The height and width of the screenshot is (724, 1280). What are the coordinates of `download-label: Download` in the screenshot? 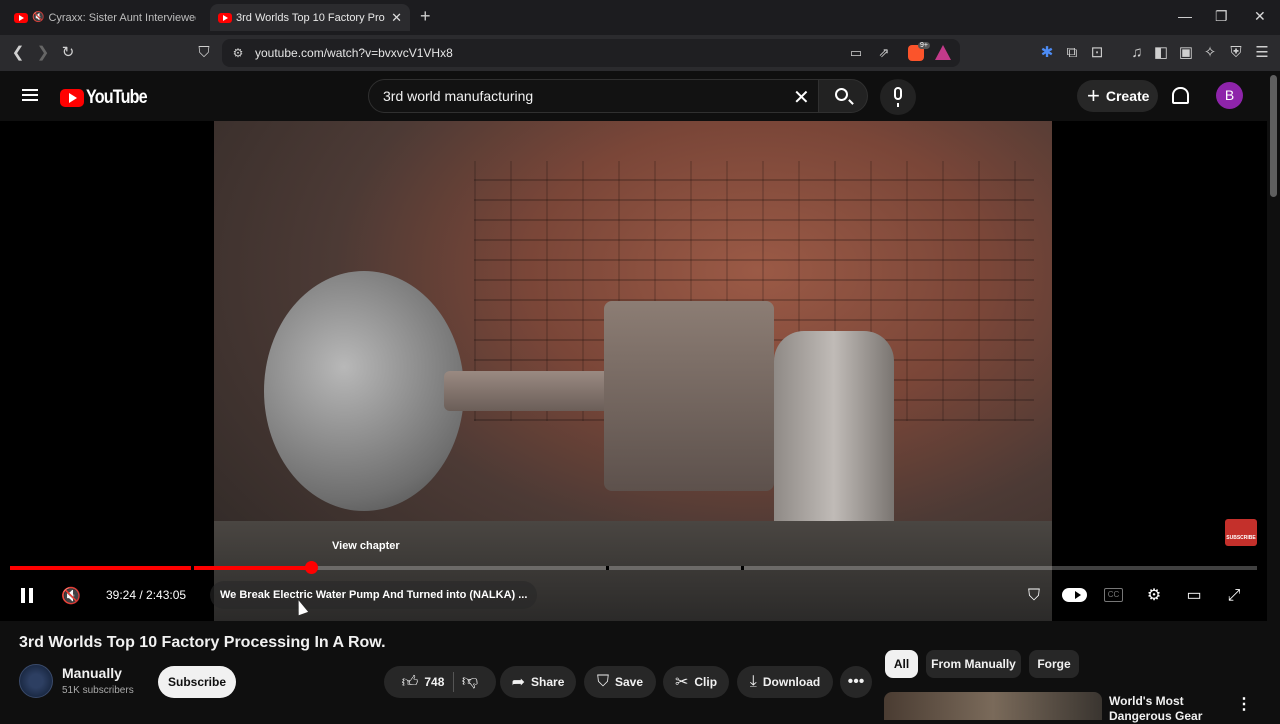 It's located at (791, 682).